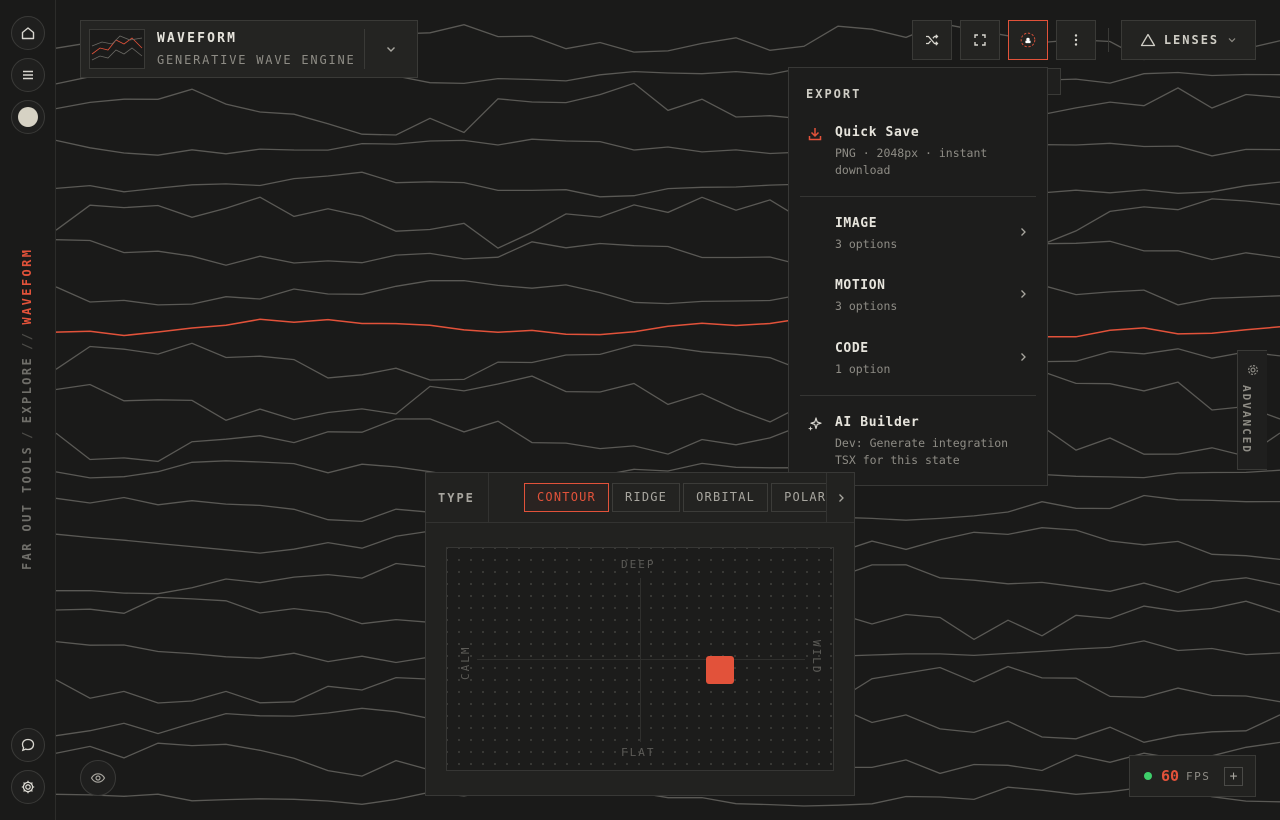  I want to click on theme-dot-icon, so click(28, 117).